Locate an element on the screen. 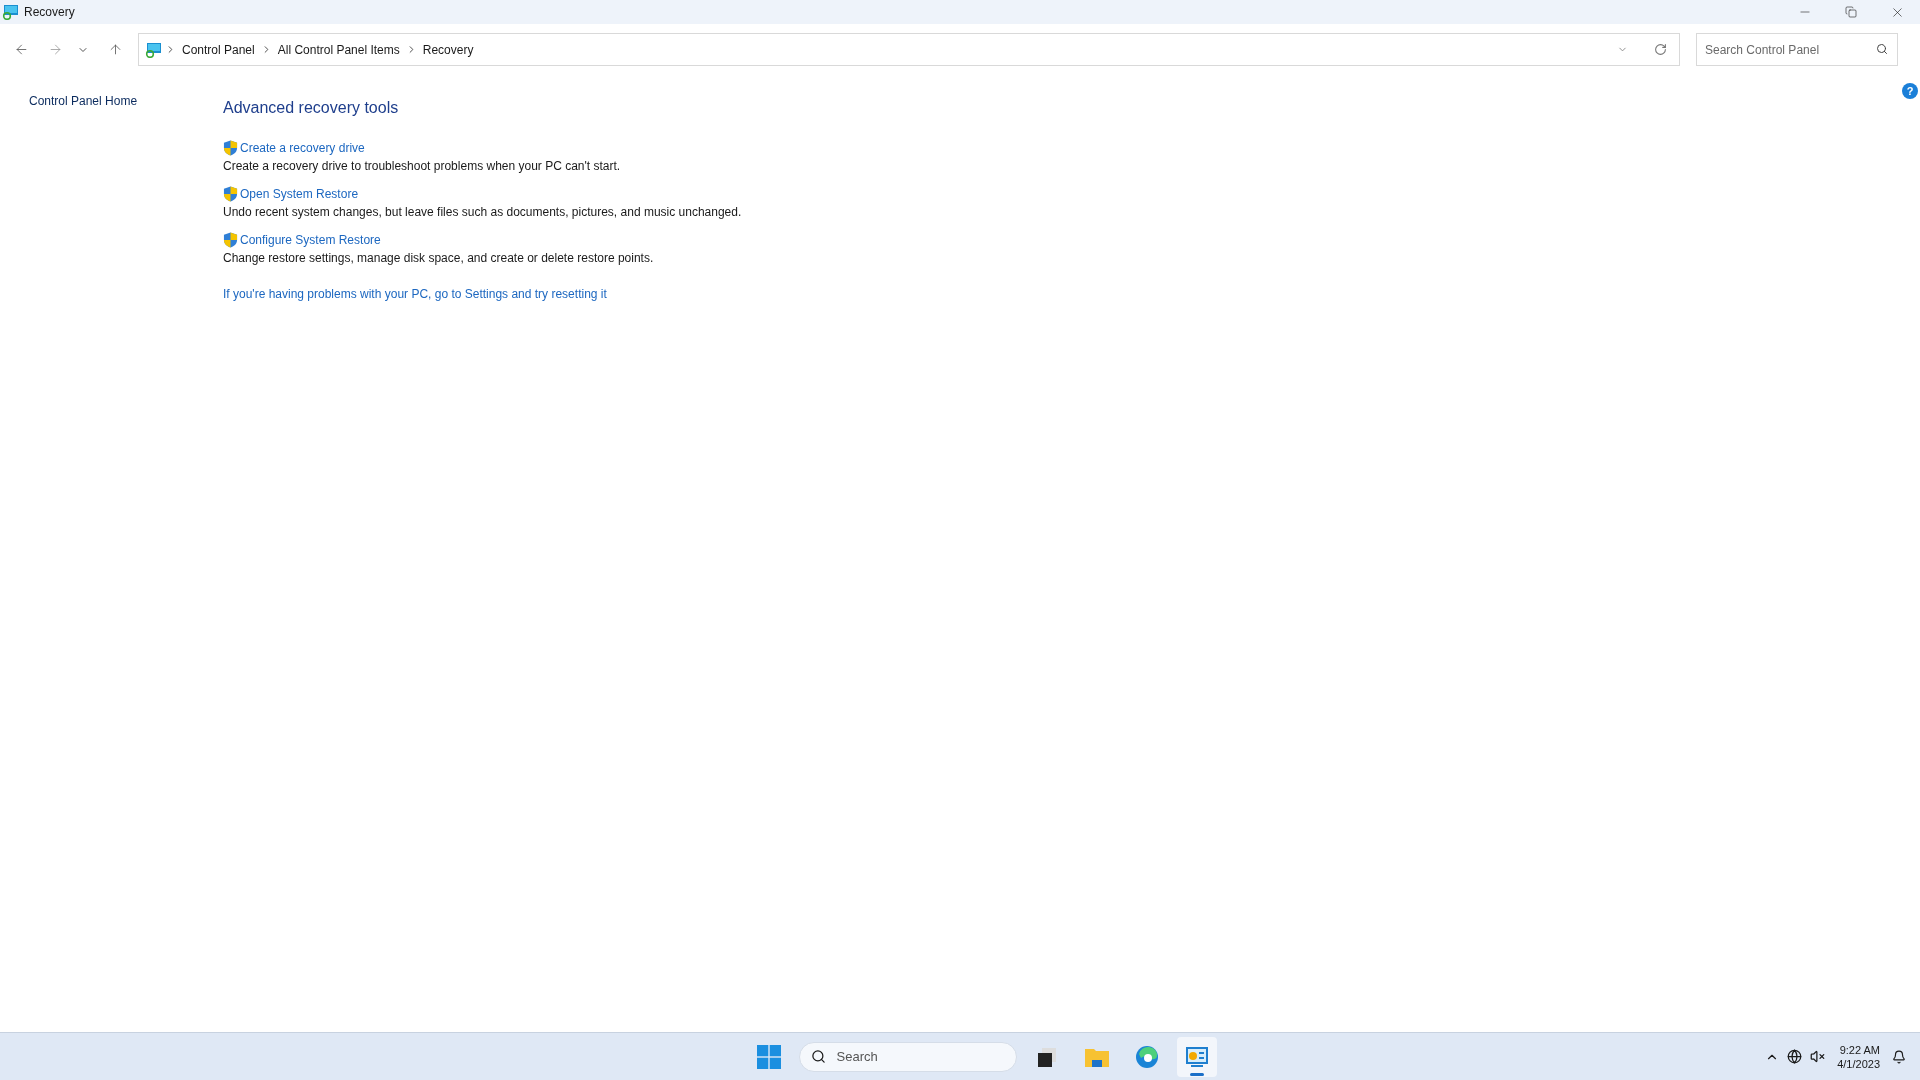  windows-logo-icon is located at coordinates (768, 1056).